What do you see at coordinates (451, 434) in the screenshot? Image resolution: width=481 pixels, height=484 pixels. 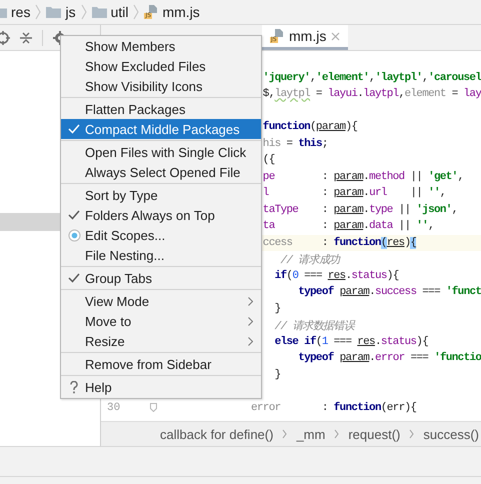 I see `breadcrumb-link: success()` at bounding box center [451, 434].